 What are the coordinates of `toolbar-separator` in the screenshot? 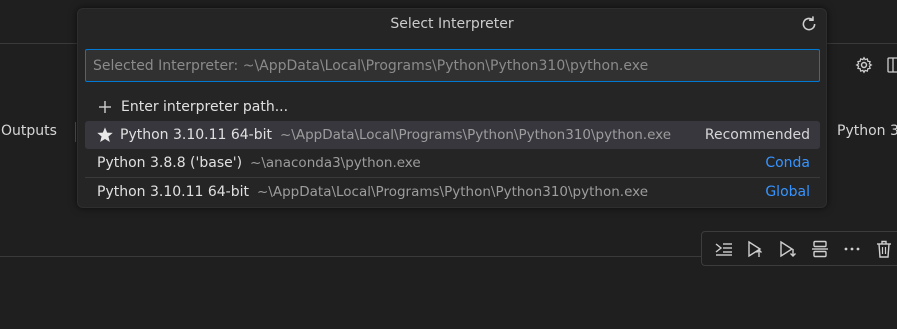 It's located at (75, 132).